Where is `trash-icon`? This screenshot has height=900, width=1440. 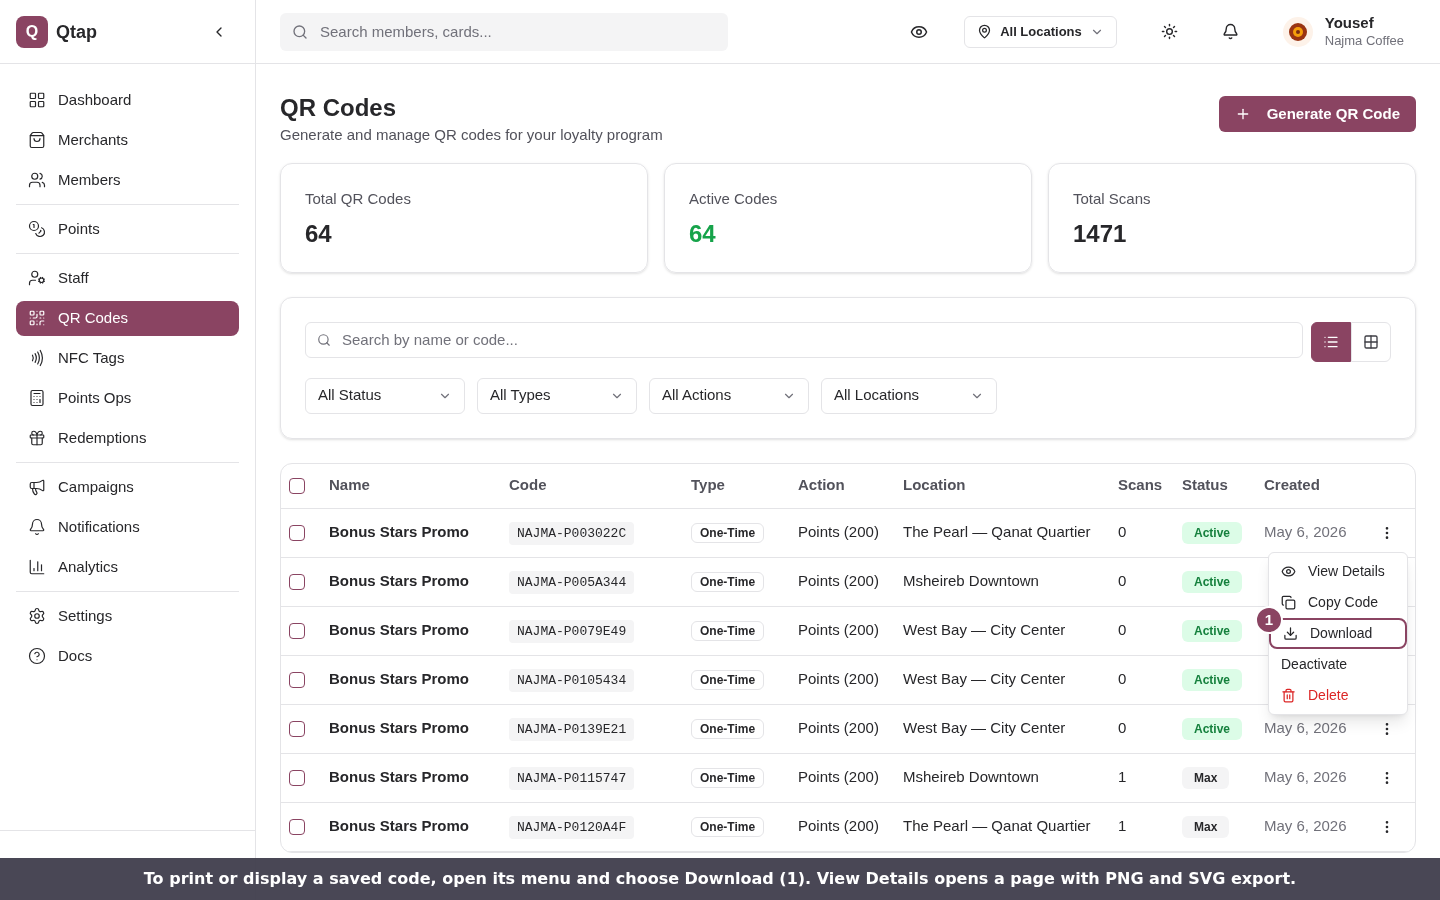
trash-icon is located at coordinates (1288, 695).